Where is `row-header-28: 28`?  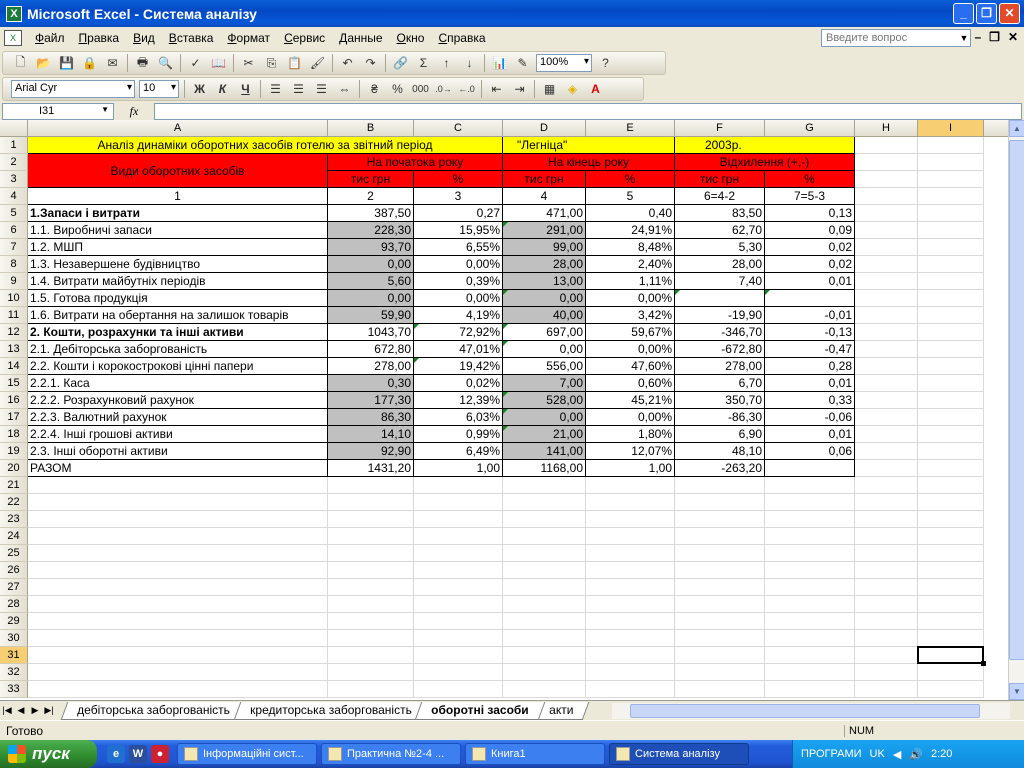 row-header-28: 28 is located at coordinates (14, 604).